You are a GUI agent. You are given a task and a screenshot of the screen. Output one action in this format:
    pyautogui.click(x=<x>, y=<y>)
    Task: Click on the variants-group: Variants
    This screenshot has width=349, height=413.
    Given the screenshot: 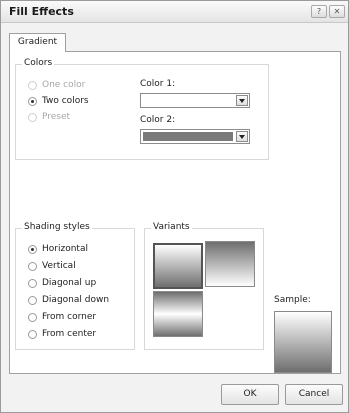 What is the action you would take?
    pyautogui.click(x=204, y=286)
    